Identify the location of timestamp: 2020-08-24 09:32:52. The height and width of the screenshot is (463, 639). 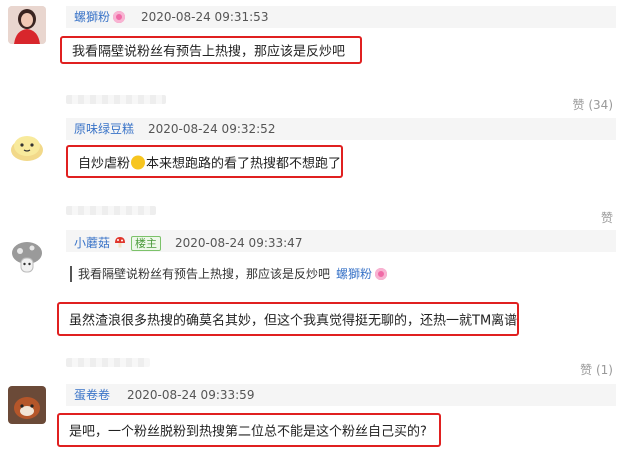
(212, 129).